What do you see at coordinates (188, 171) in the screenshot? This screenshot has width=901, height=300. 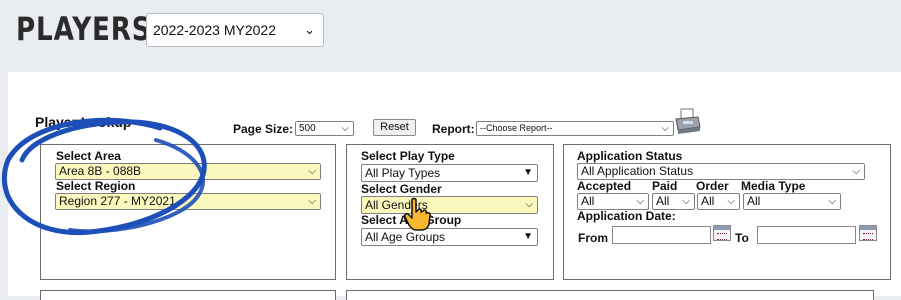 I see `area-select: Area 8B - 088B ⌵` at bounding box center [188, 171].